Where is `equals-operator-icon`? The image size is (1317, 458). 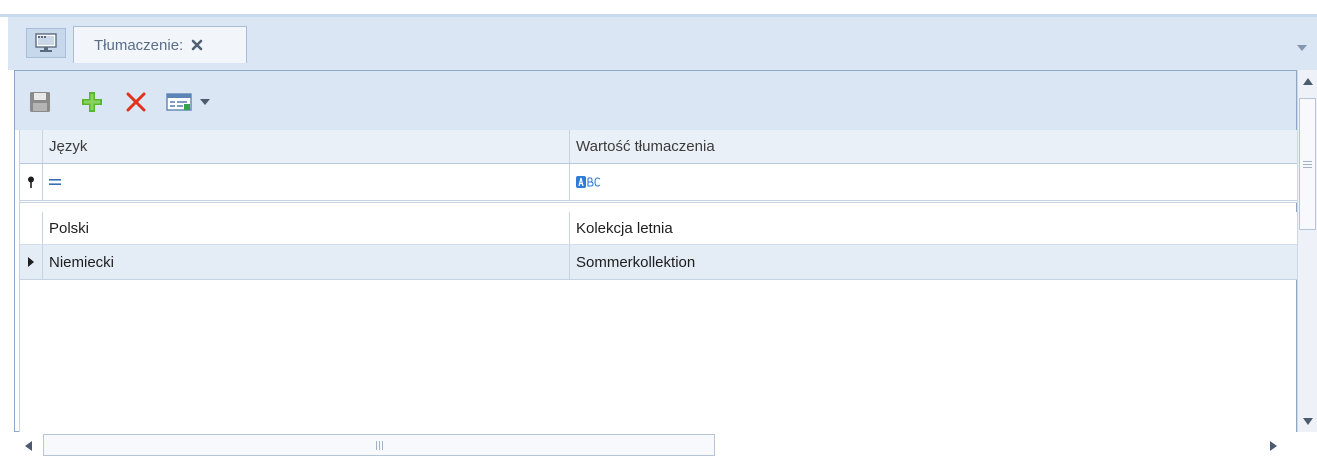 equals-operator-icon is located at coordinates (55, 182).